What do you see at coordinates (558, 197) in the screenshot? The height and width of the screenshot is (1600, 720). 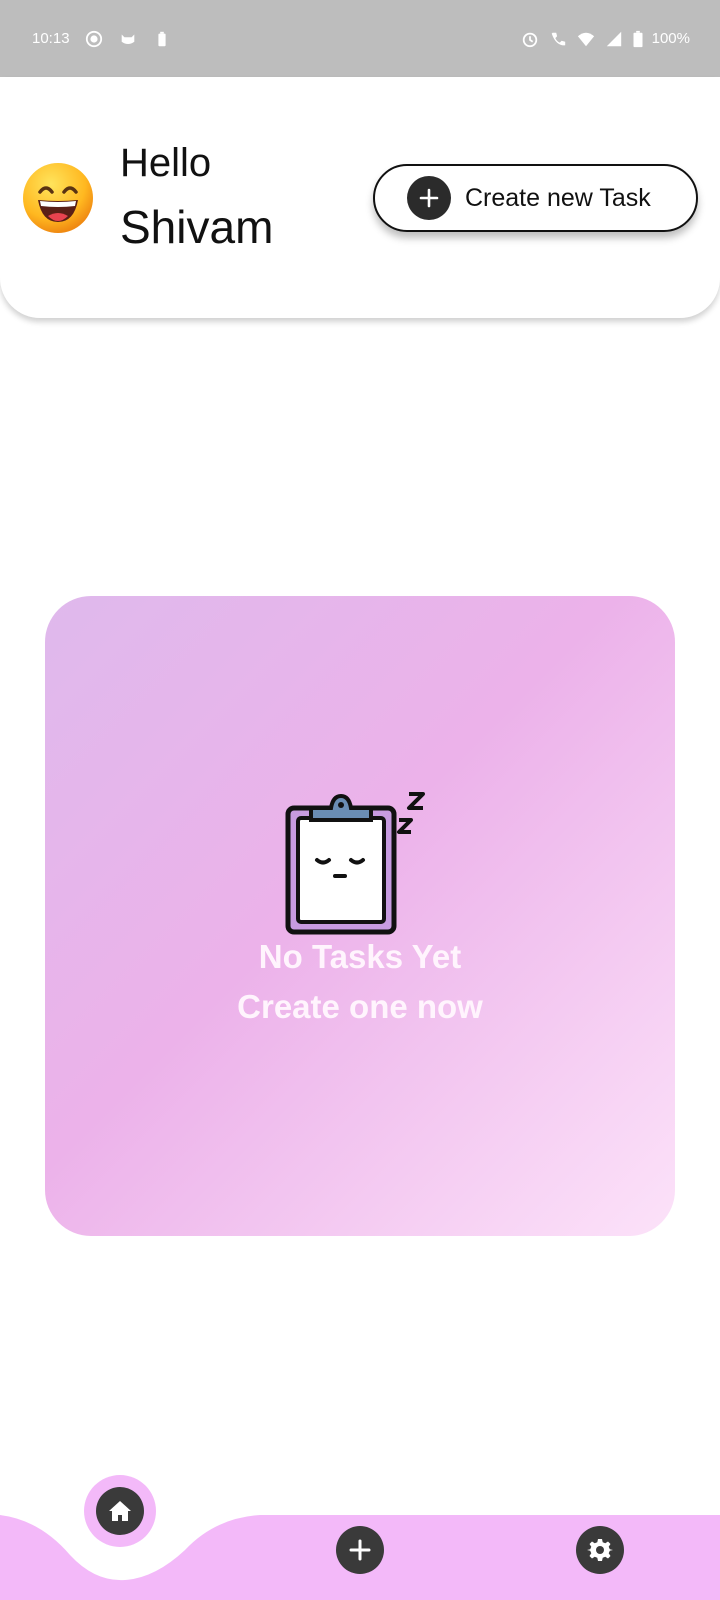 I see `create-new-task-label: Create new Task` at bounding box center [558, 197].